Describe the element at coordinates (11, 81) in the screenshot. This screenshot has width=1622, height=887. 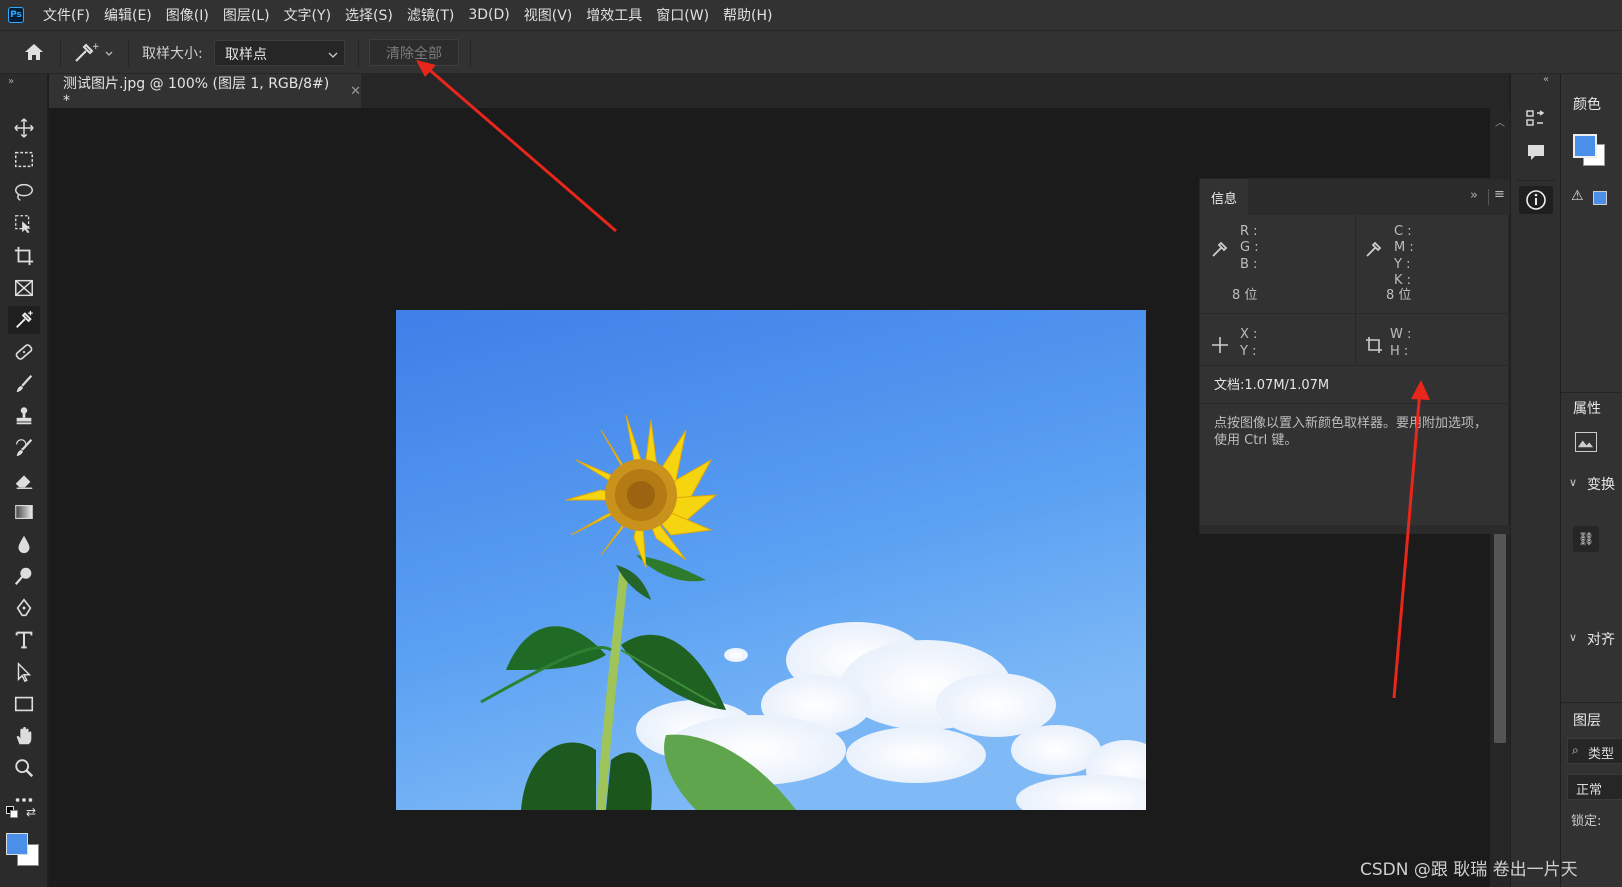
I see `collapse-arrows-icon: »` at that location.